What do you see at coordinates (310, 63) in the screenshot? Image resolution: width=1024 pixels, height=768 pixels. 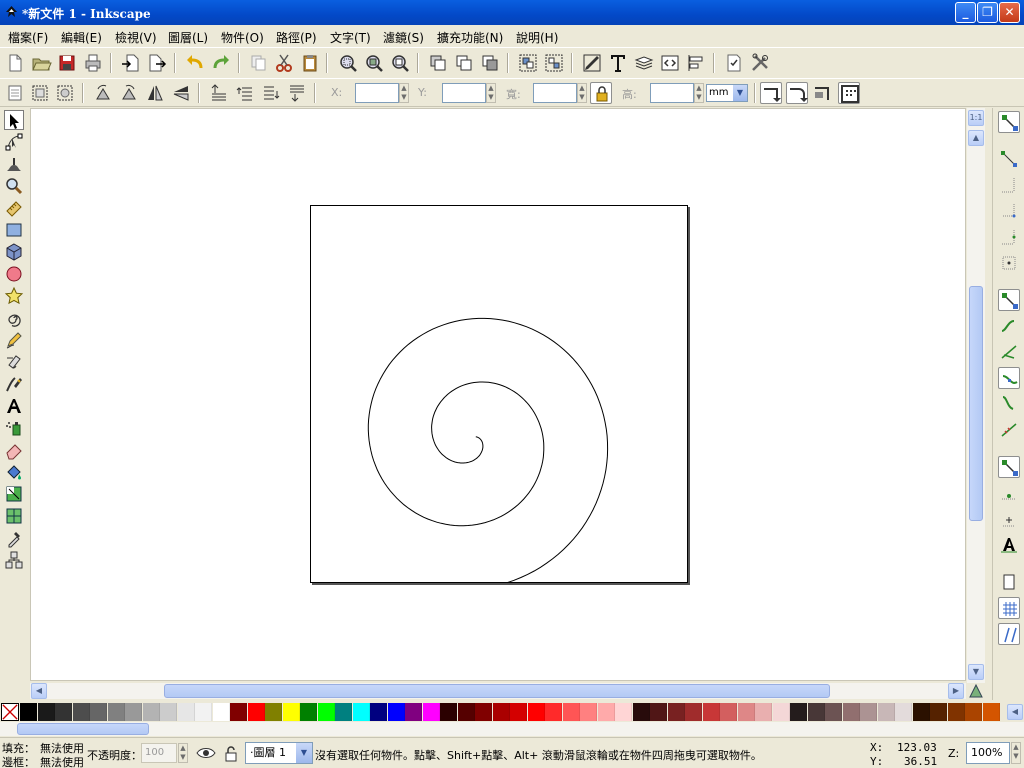 I see `paste-icon` at bounding box center [310, 63].